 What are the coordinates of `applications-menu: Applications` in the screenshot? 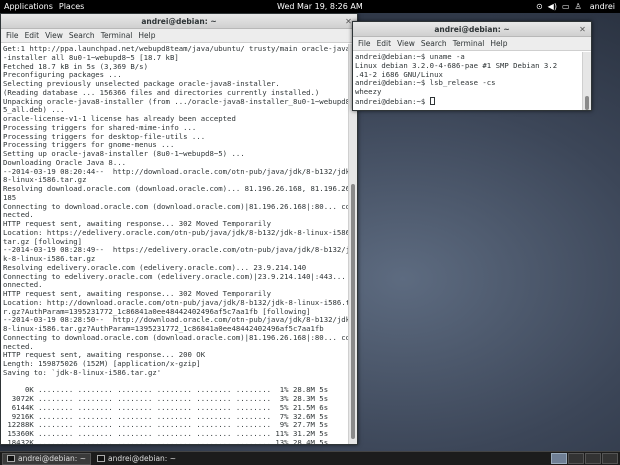 It's located at (28, 6).